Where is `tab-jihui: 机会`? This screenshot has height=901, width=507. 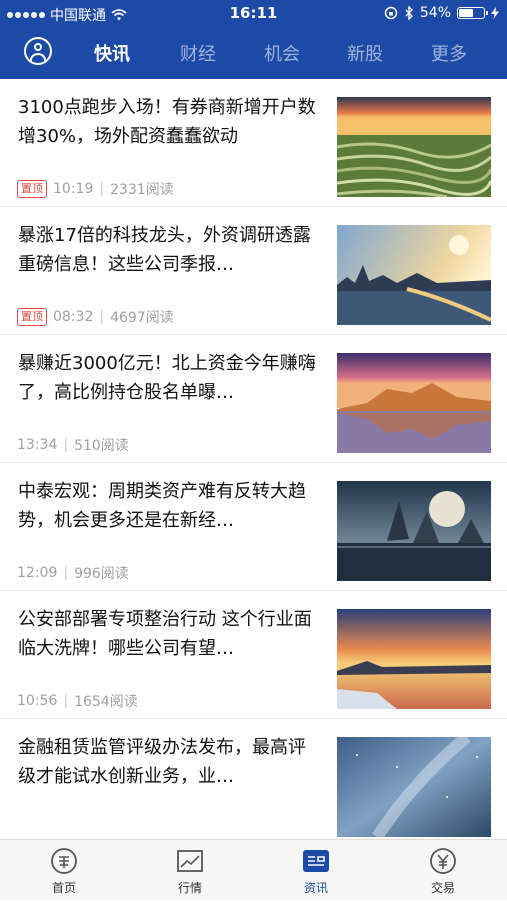 tab-jihui: 机会 is located at coordinates (282, 53).